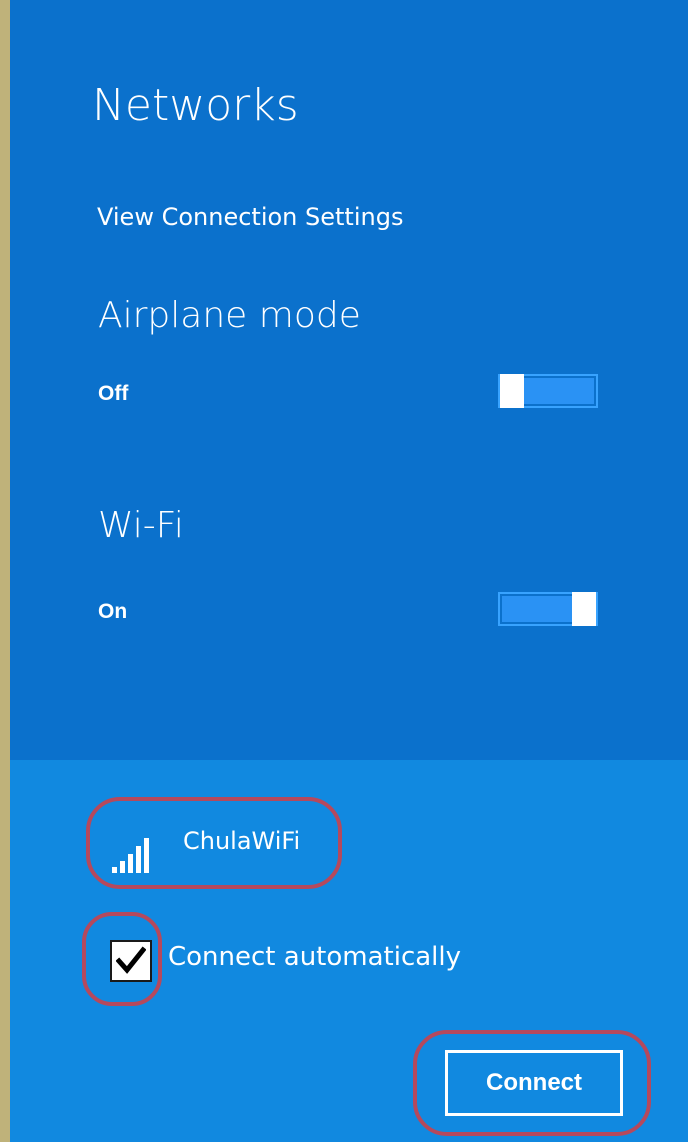 Image resolution: width=688 pixels, height=1142 pixels. Describe the element at coordinates (195, 105) in the screenshot. I see `panel-title: Networks` at that location.